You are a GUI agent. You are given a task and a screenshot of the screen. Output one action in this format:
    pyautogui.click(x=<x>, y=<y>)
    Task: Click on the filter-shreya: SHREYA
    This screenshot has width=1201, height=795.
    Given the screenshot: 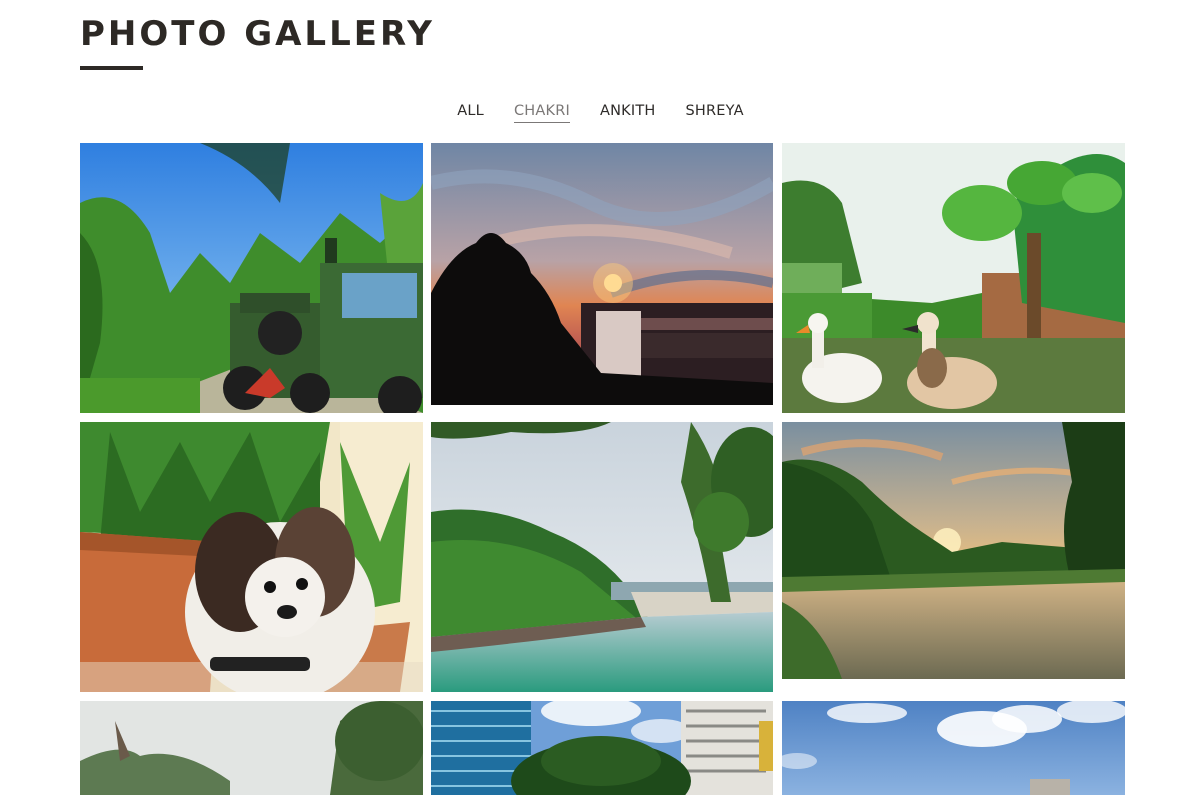 What is the action you would take?
    pyautogui.click(x=715, y=112)
    